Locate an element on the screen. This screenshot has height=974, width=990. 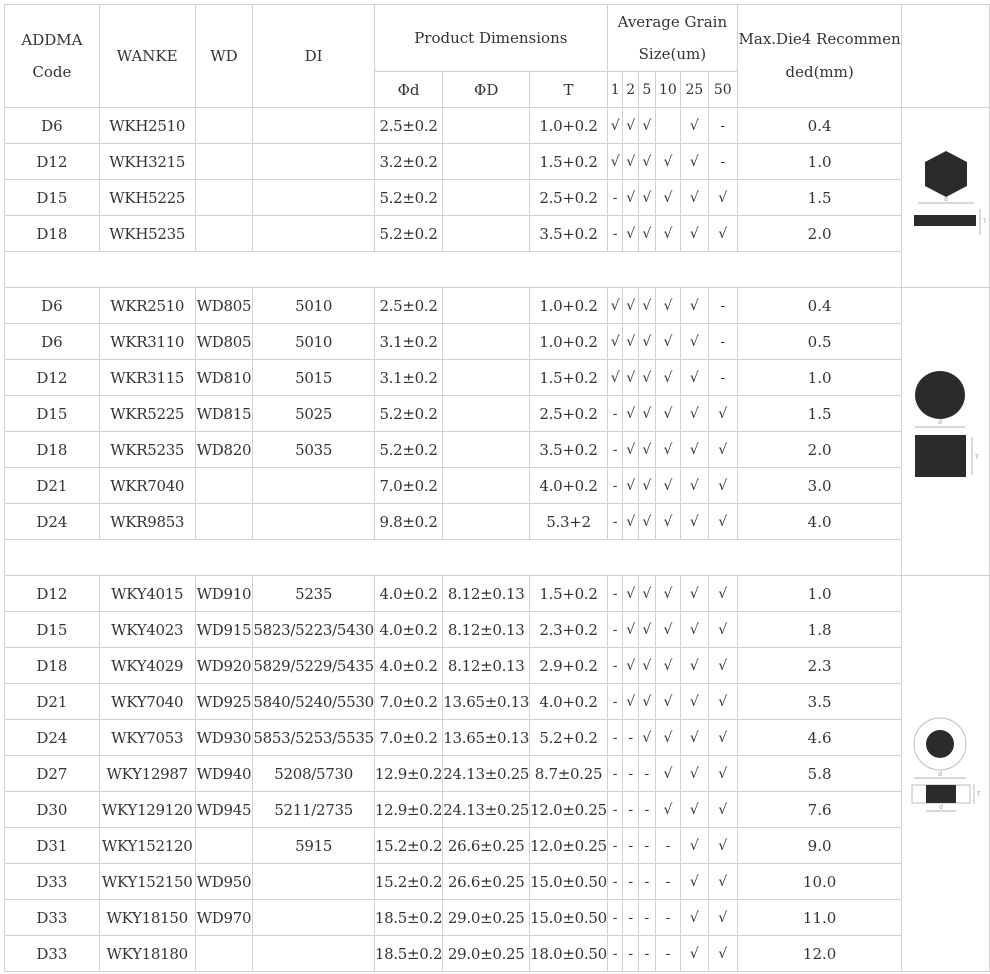
thickness-cell: 3.5+0.2 is located at coordinates (568, 449).